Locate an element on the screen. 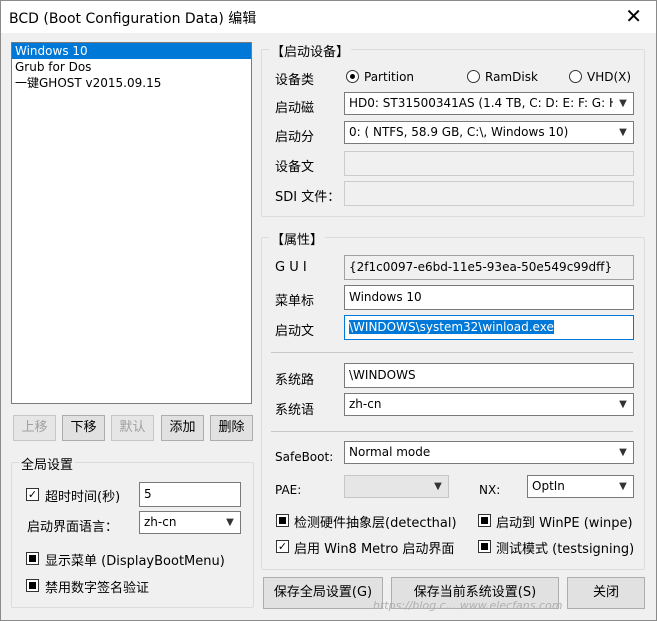 Image resolution: width=657 pixels, height=621 pixels. boot-file-label: 启动文 is located at coordinates (295, 331).